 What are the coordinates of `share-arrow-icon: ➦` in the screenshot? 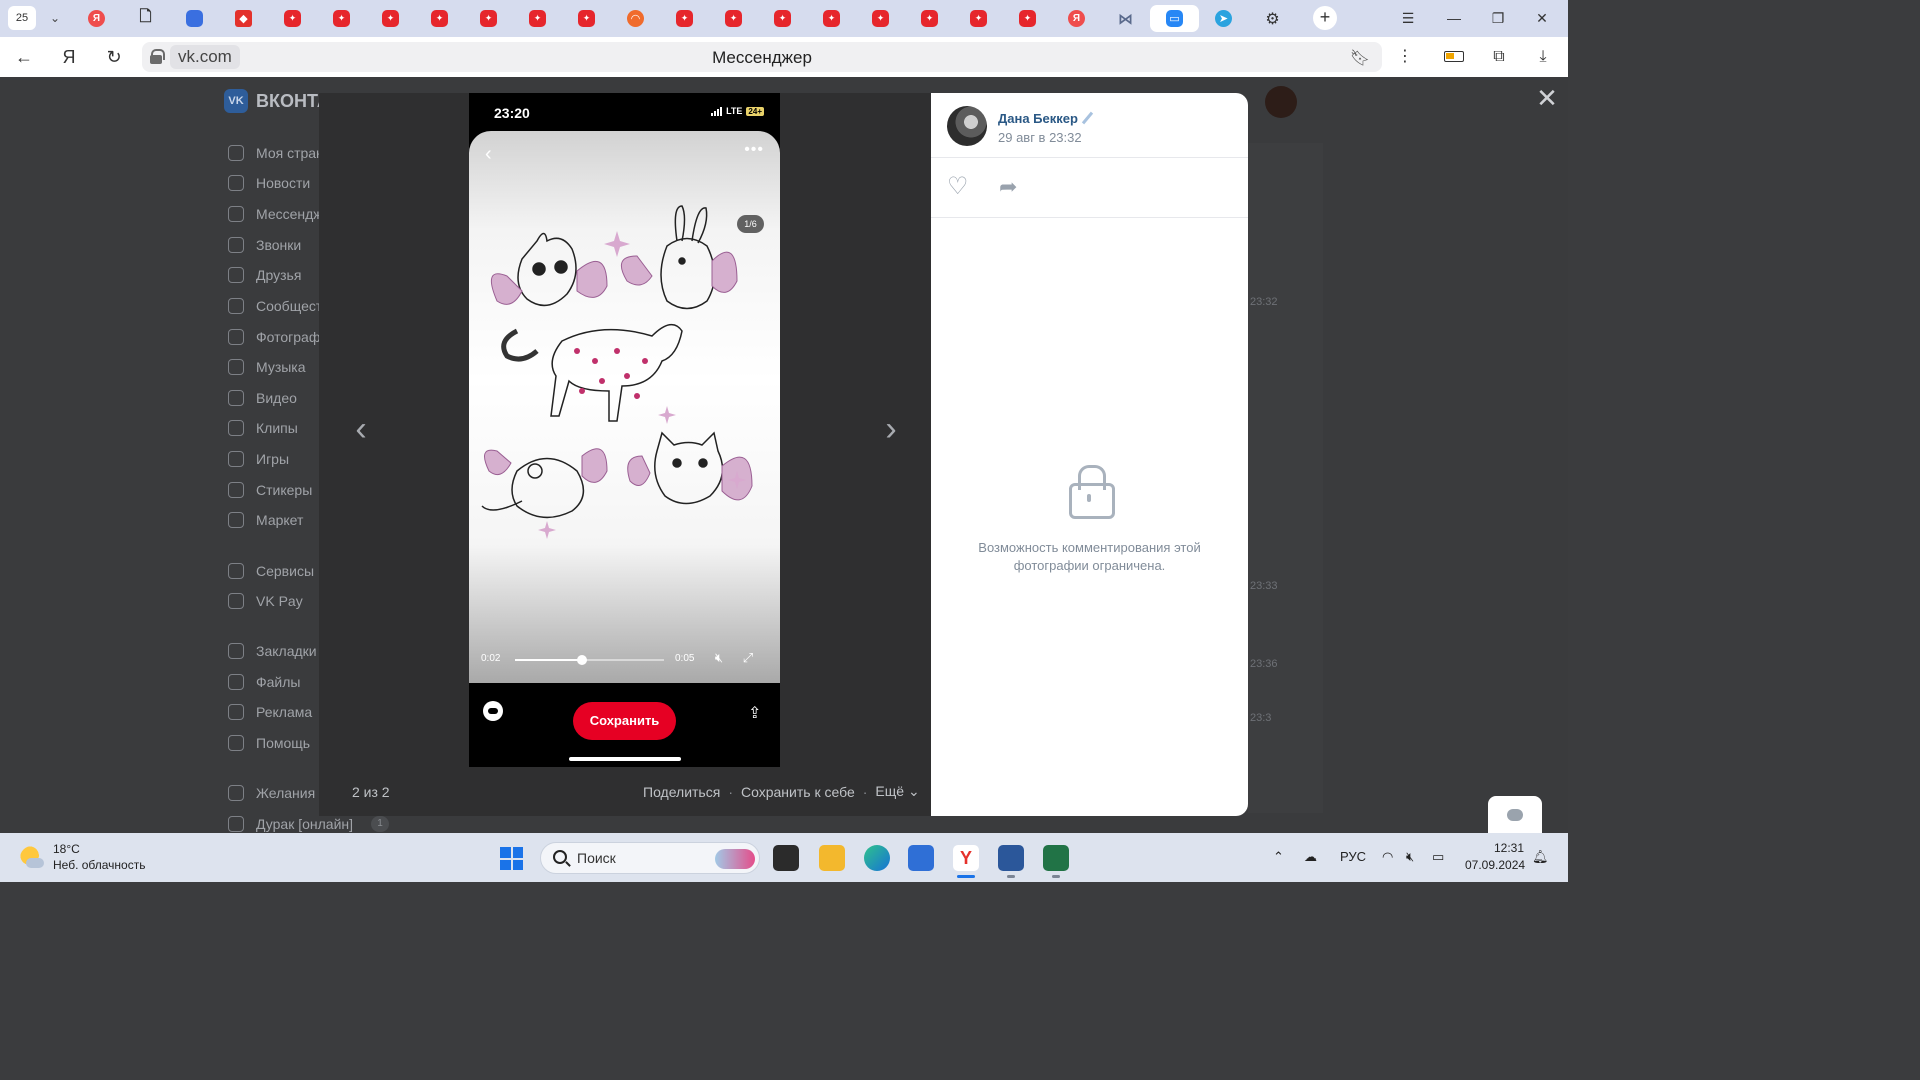 It's located at (1011, 187).